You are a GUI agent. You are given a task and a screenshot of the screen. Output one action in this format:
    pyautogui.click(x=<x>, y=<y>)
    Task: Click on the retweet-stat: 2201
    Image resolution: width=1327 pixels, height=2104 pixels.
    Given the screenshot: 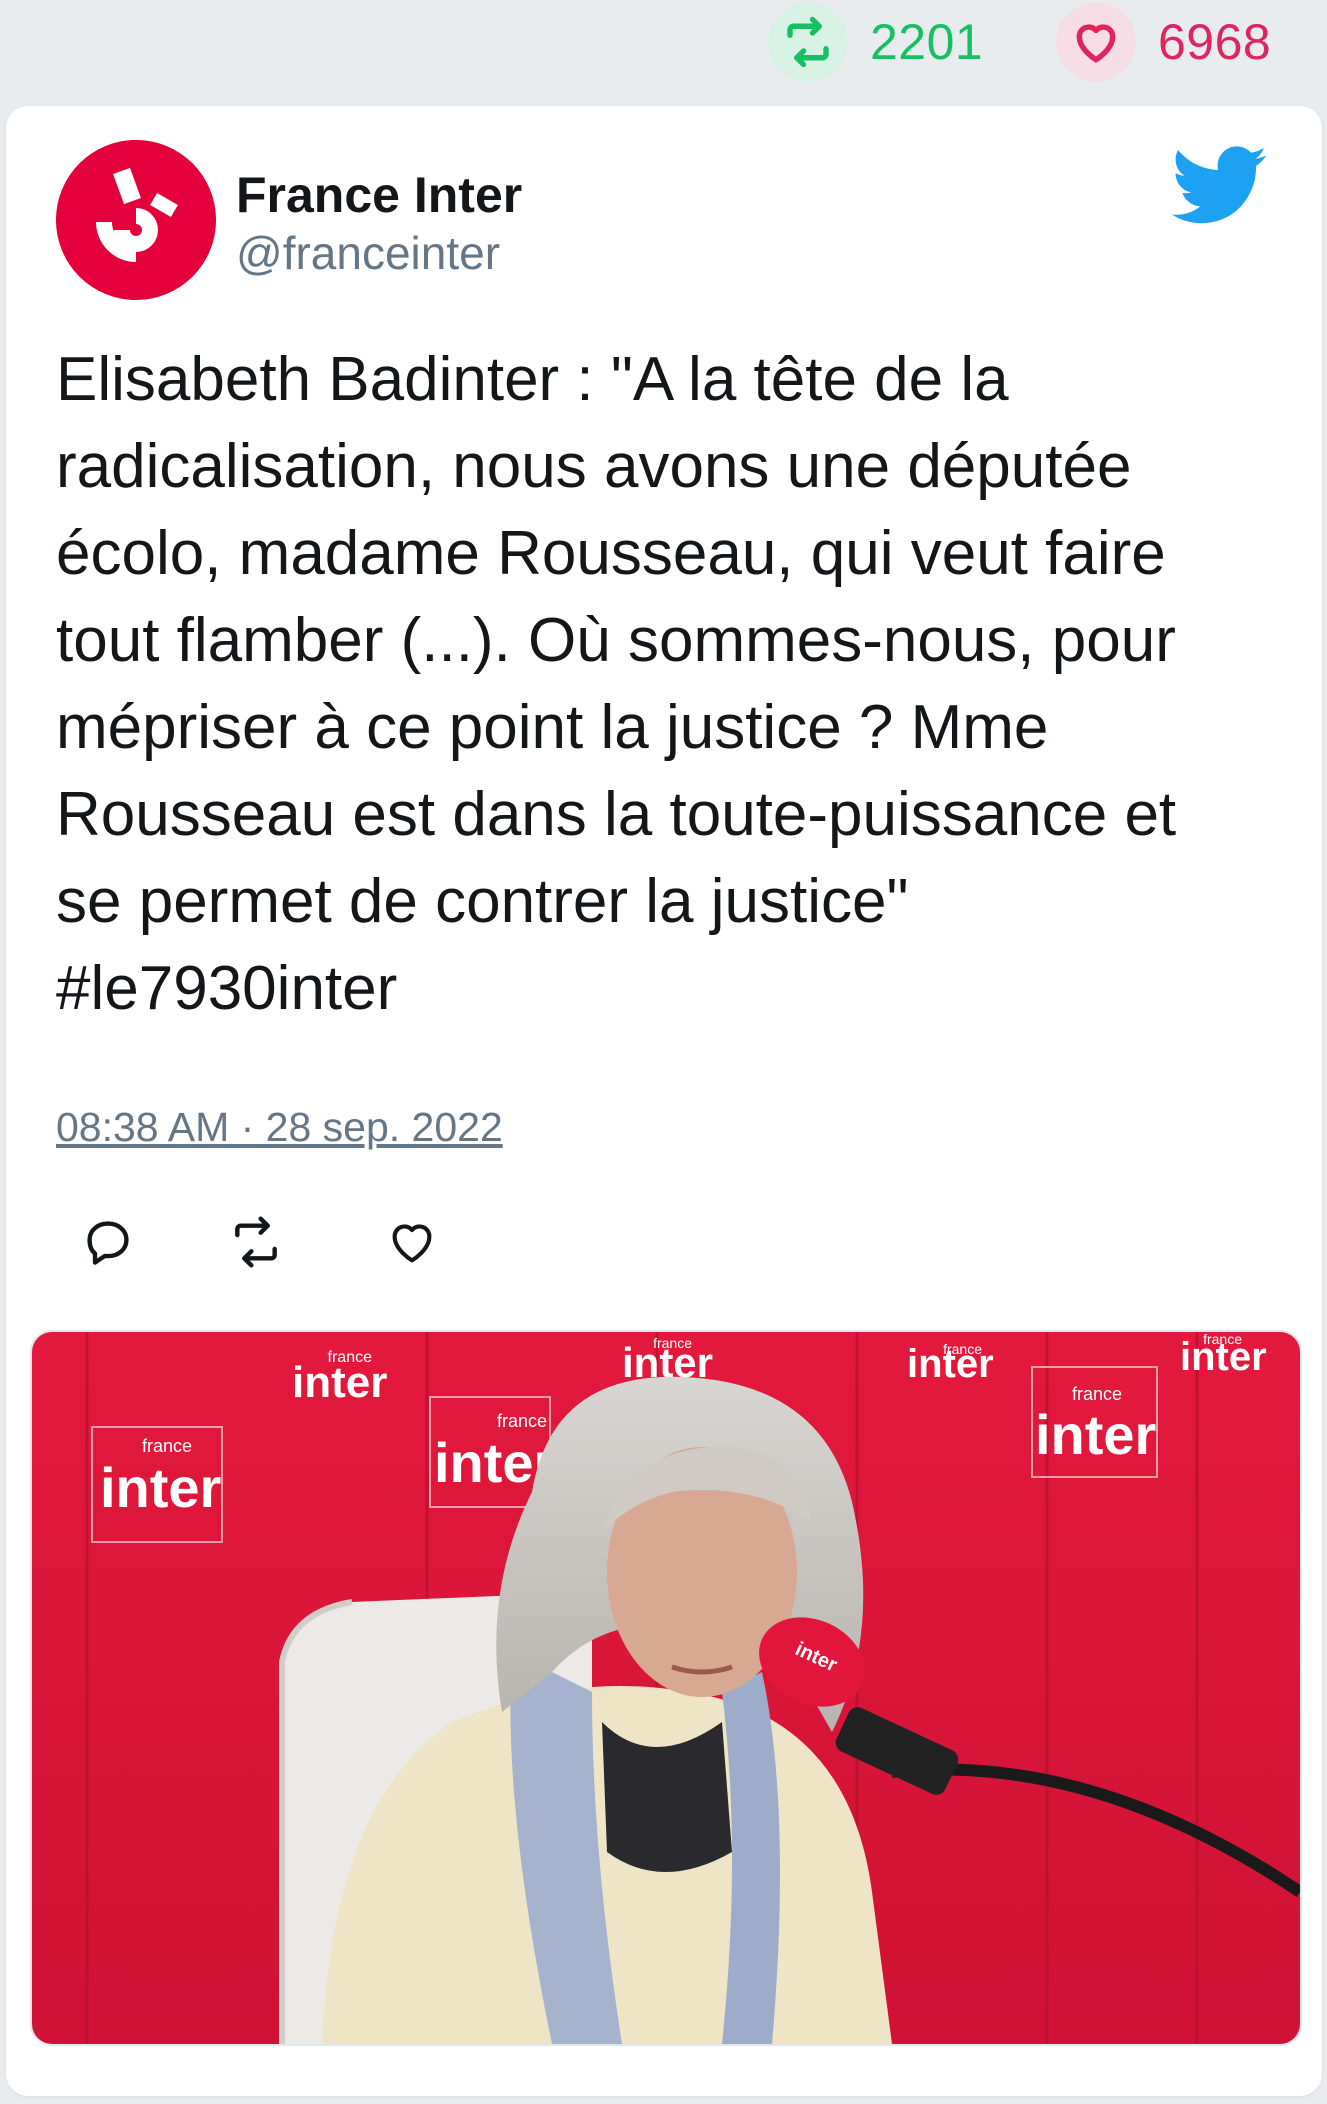 What is the action you would take?
    pyautogui.click(x=875, y=42)
    